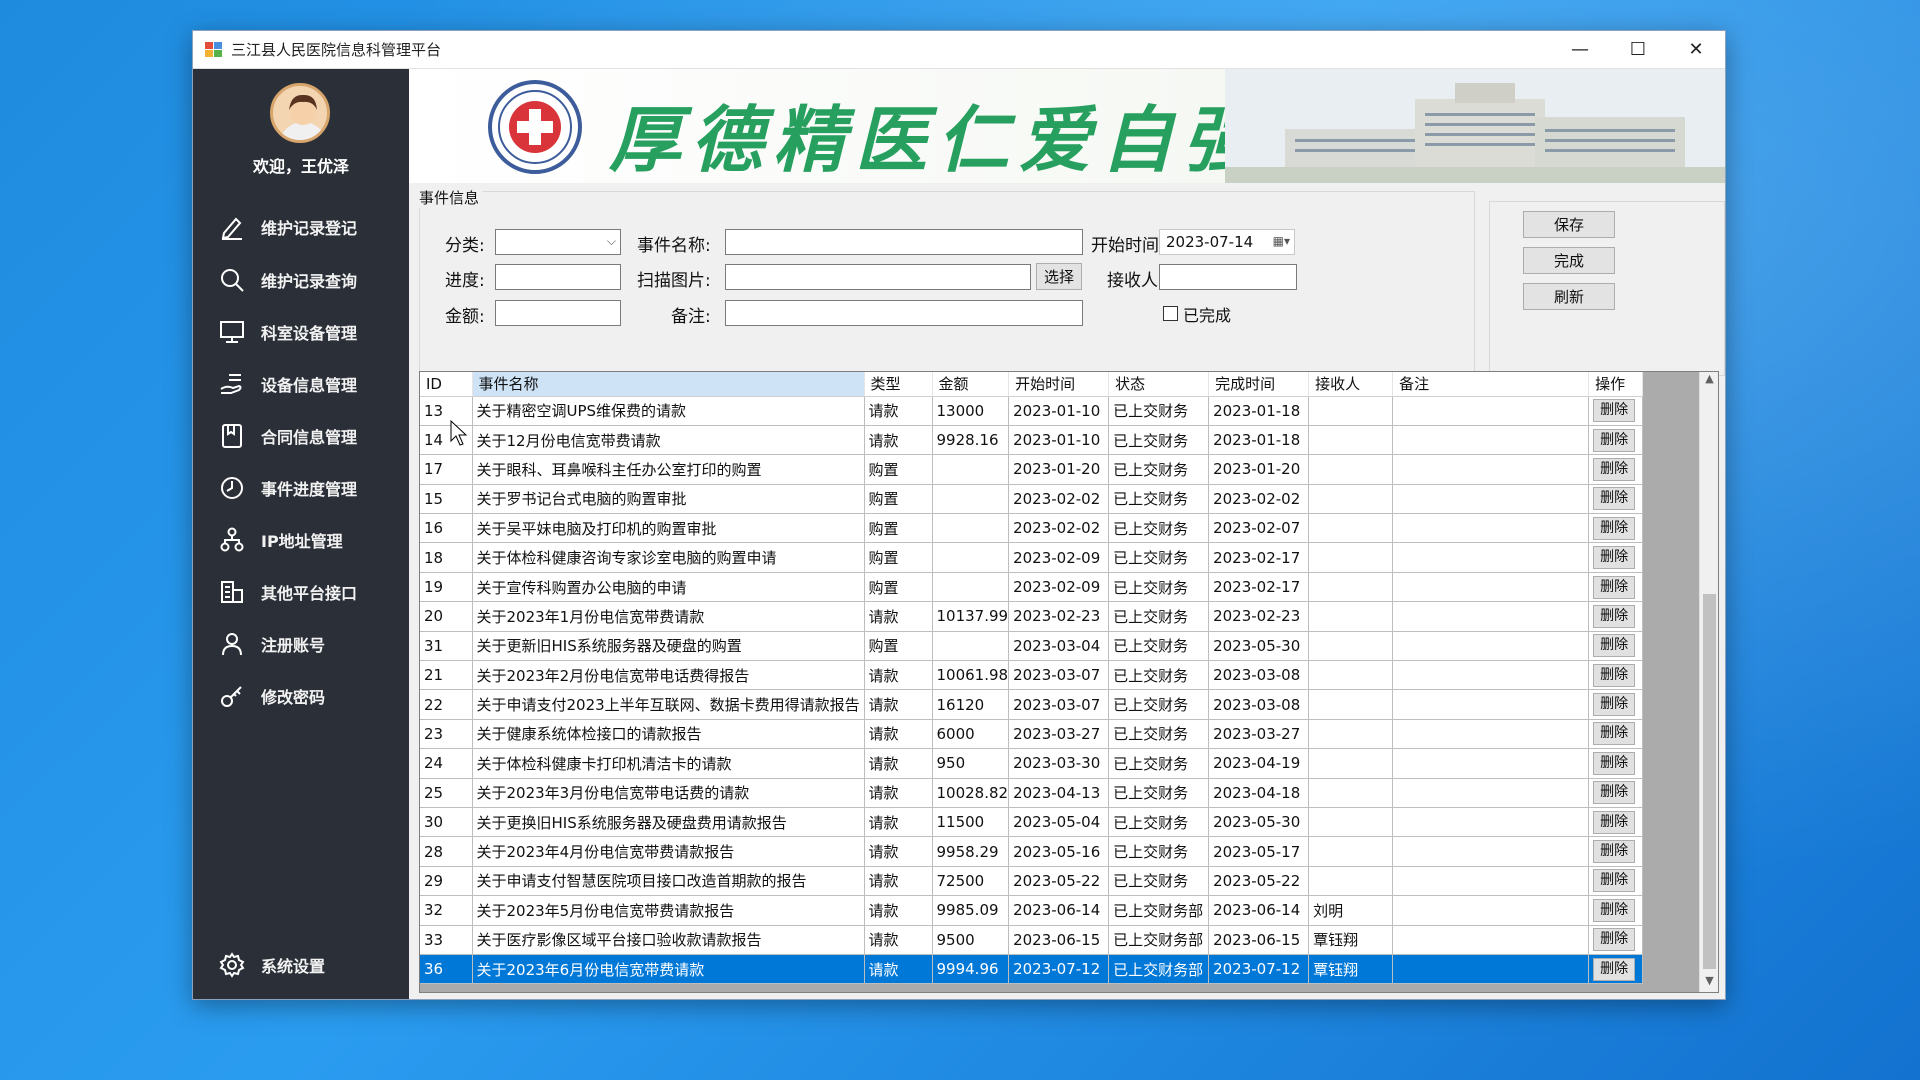 The height and width of the screenshot is (1080, 1920). Describe the element at coordinates (1709, 983) in the screenshot. I see `scroll-down-icon: ▼` at that location.